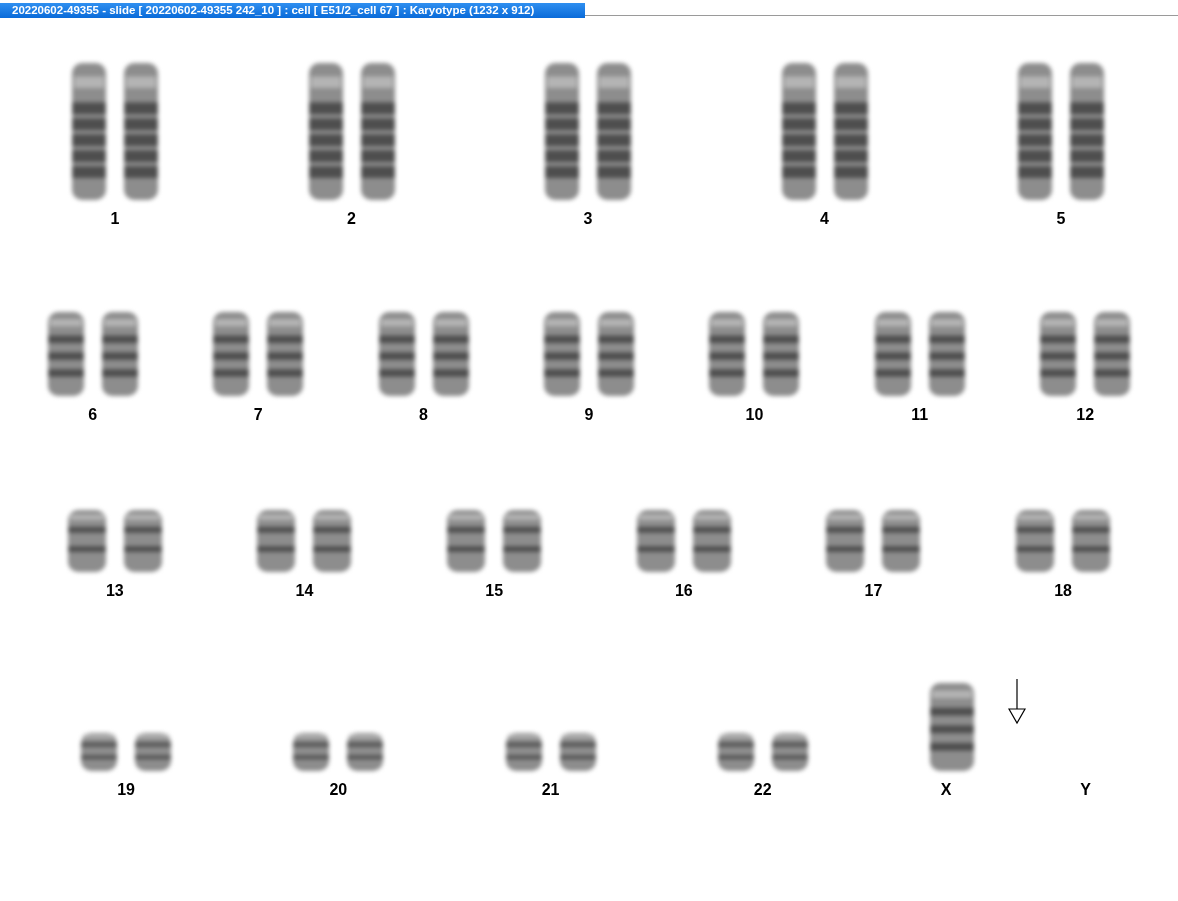 Image resolution: width=1178 pixels, height=901 pixels. I want to click on chromosome-label: 1, so click(115, 219).